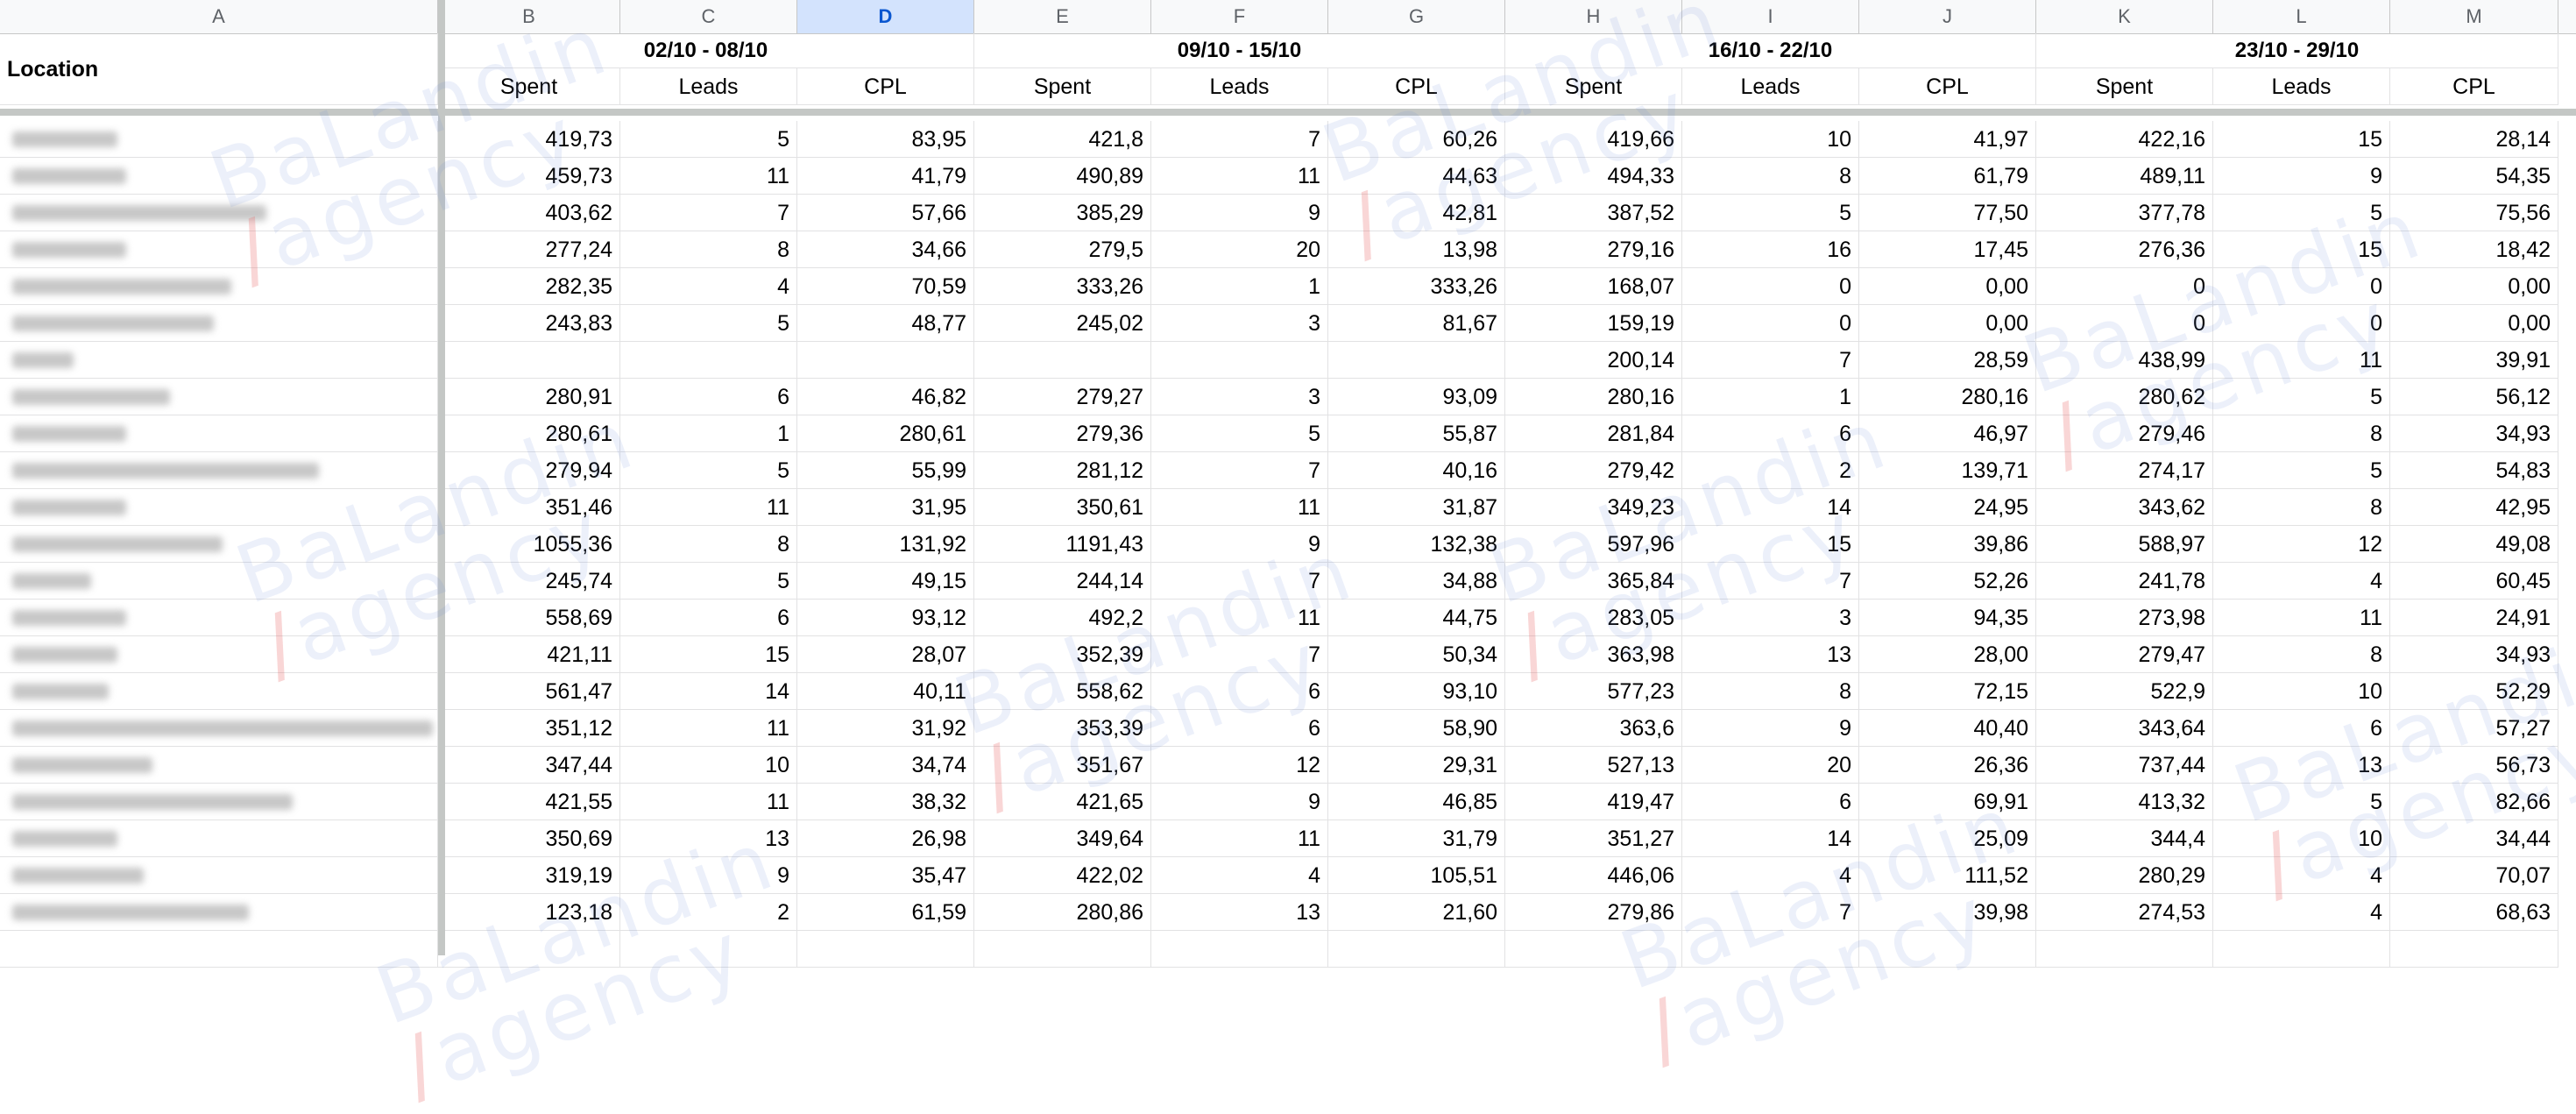 The height and width of the screenshot is (1114, 2576). I want to click on data-cell: 10, so click(2301, 838).